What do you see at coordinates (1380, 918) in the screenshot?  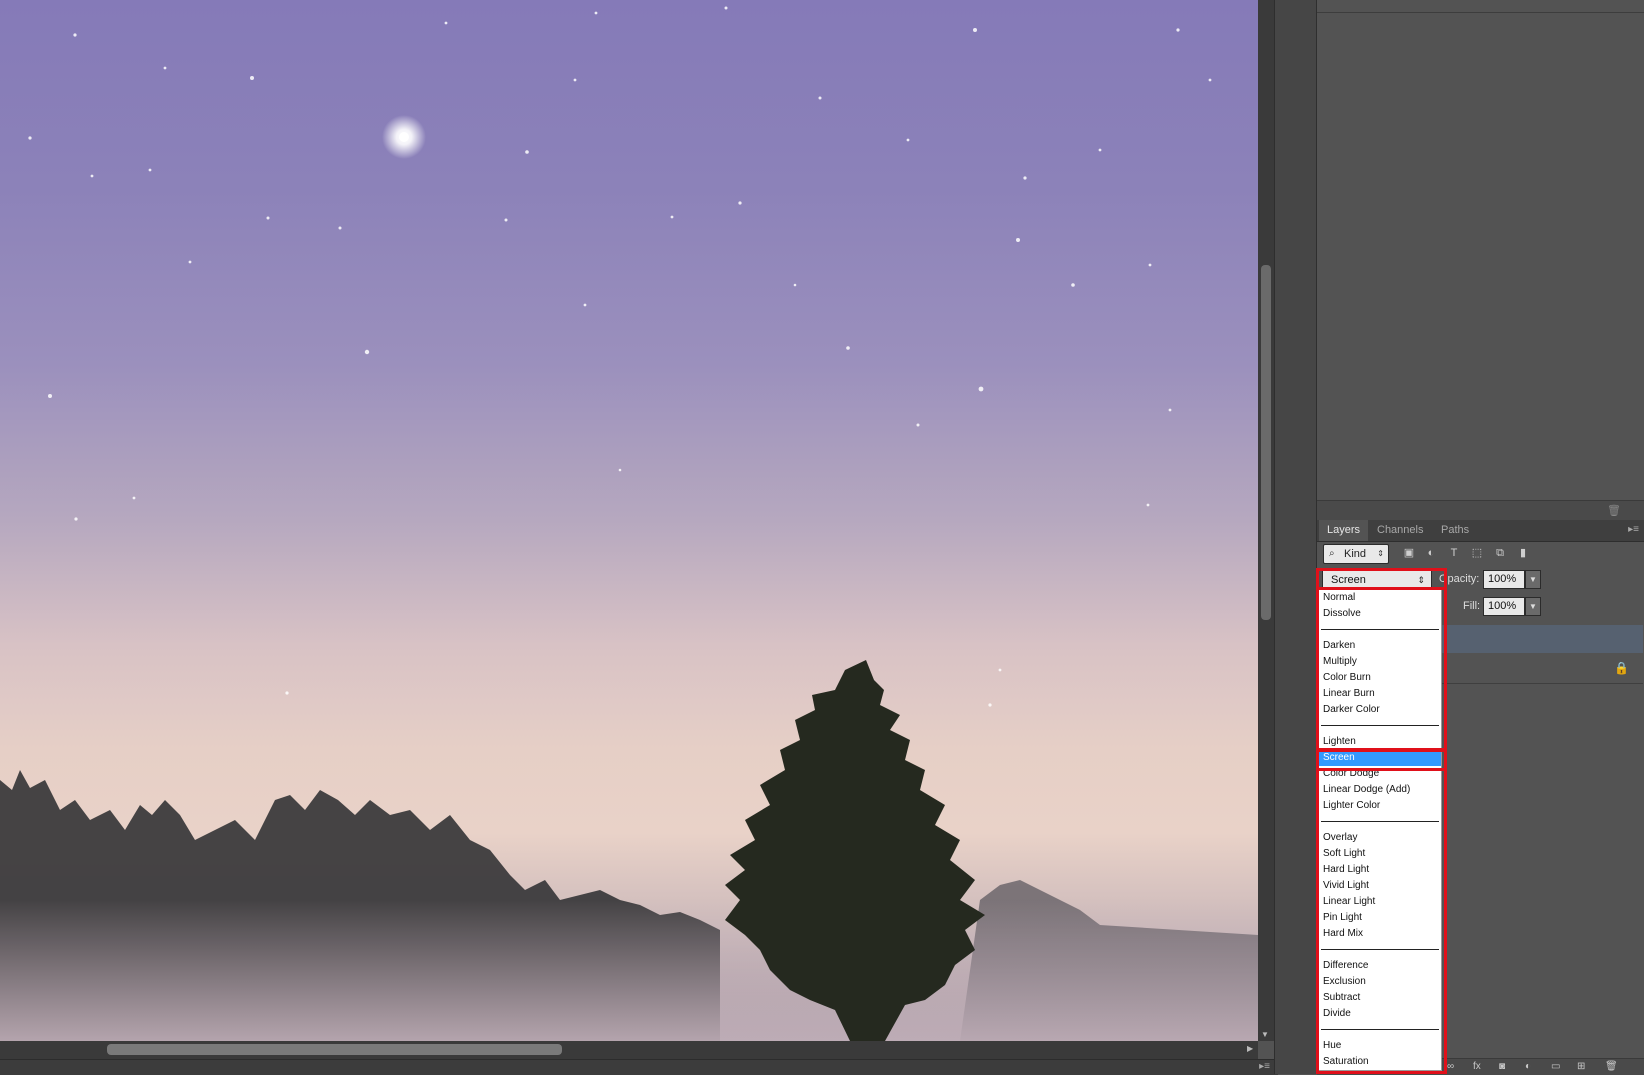 I see `blend-option-pin-light: Pin Light` at bounding box center [1380, 918].